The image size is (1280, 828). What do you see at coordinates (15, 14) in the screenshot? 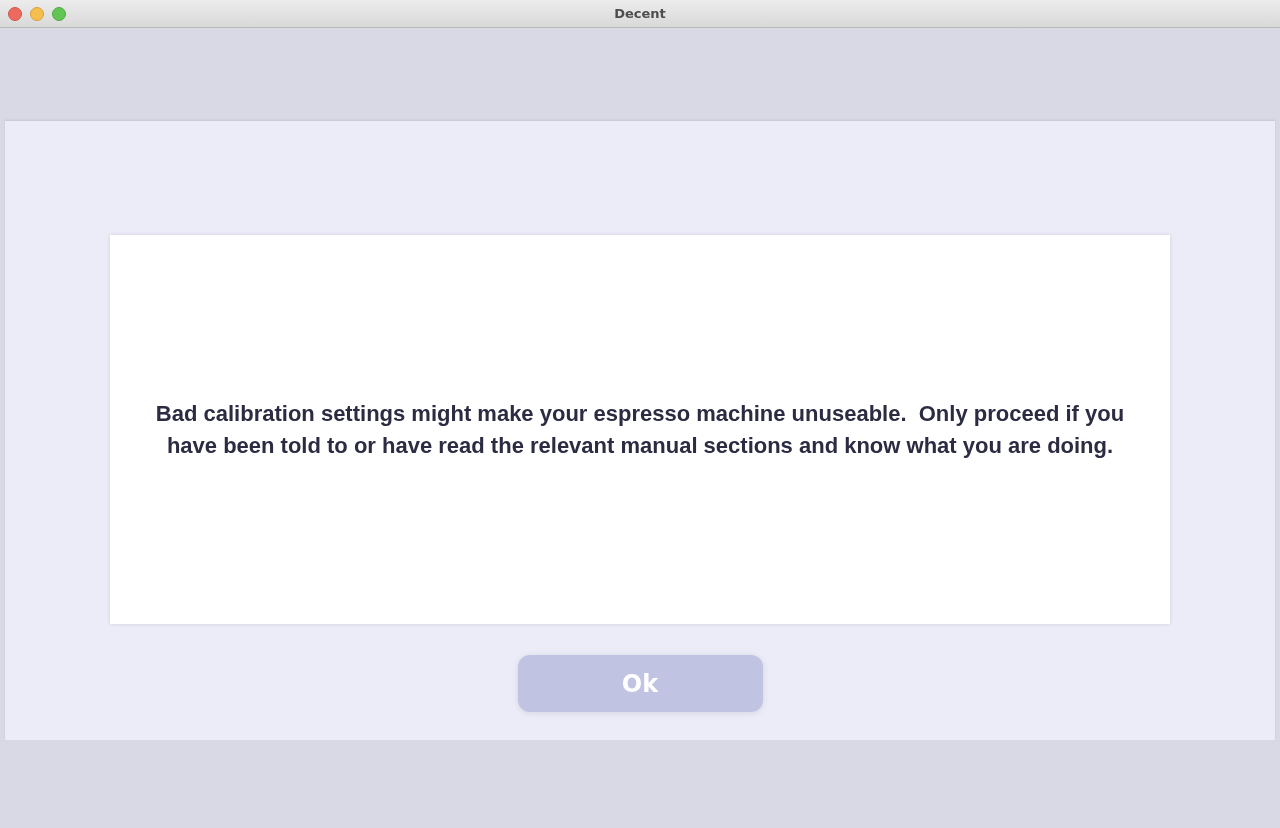
I see `close-button` at bounding box center [15, 14].